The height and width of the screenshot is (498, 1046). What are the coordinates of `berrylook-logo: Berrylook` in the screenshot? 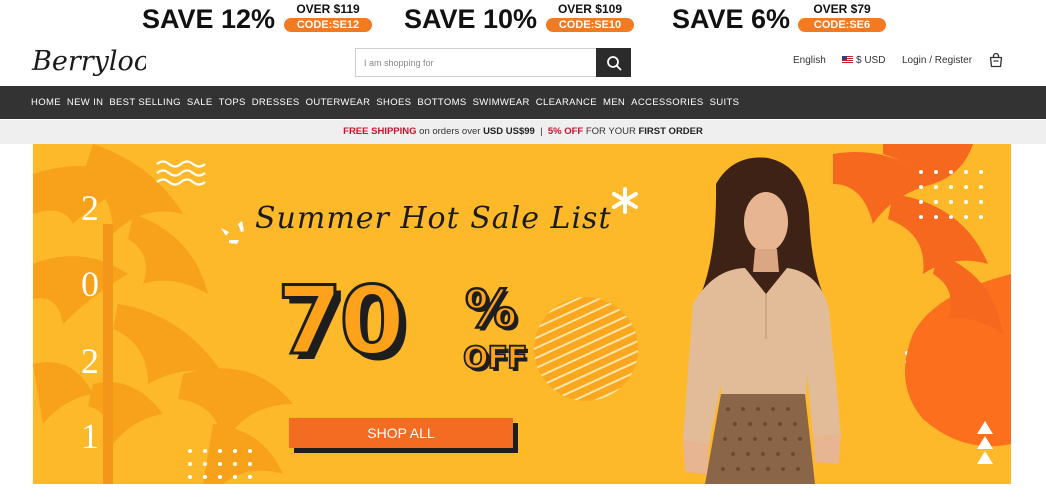 It's located at (88, 62).